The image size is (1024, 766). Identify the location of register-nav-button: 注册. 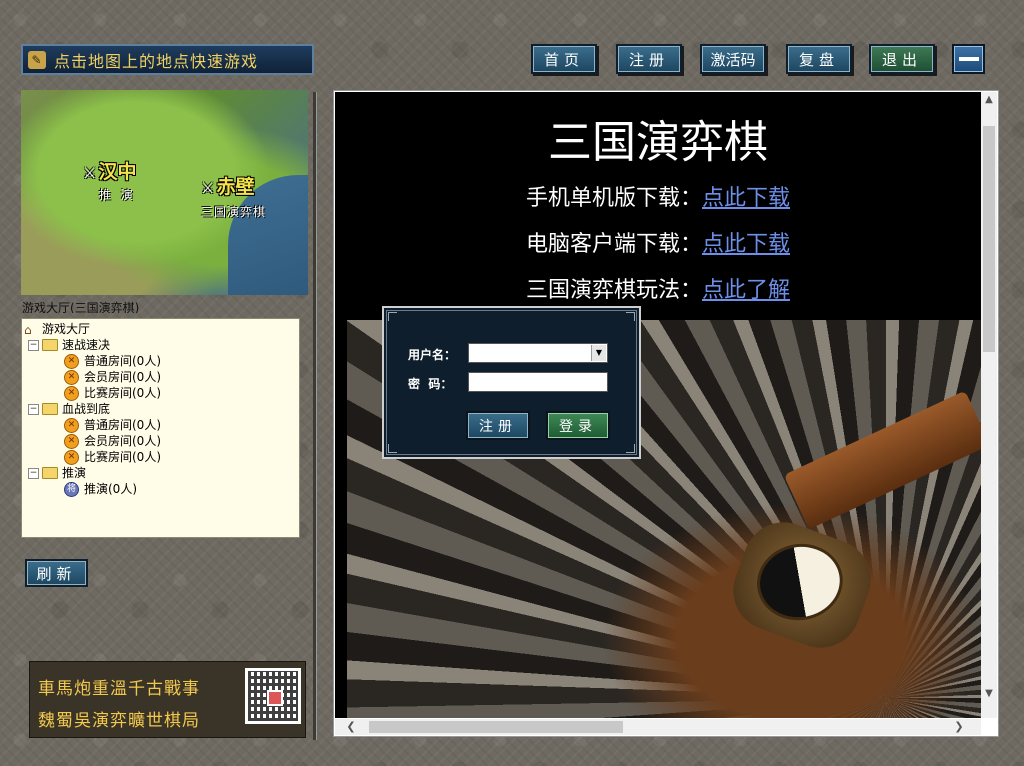
(649, 59).